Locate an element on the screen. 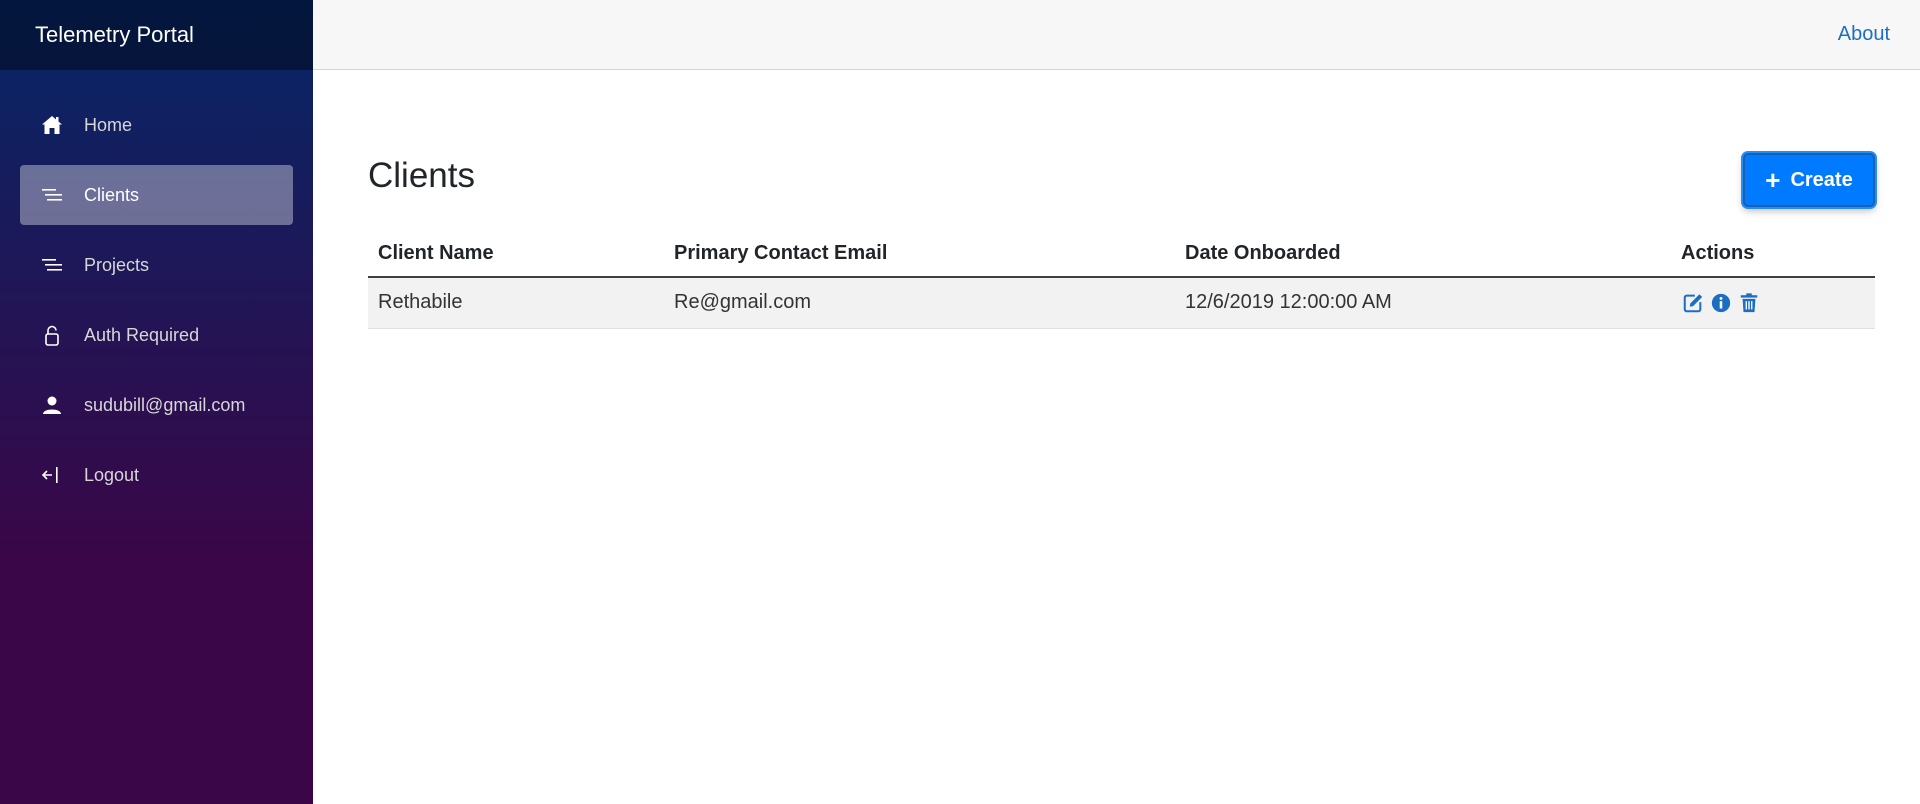 The width and height of the screenshot is (1920, 804). sidebar-item: Auth Required is located at coordinates (156, 335).